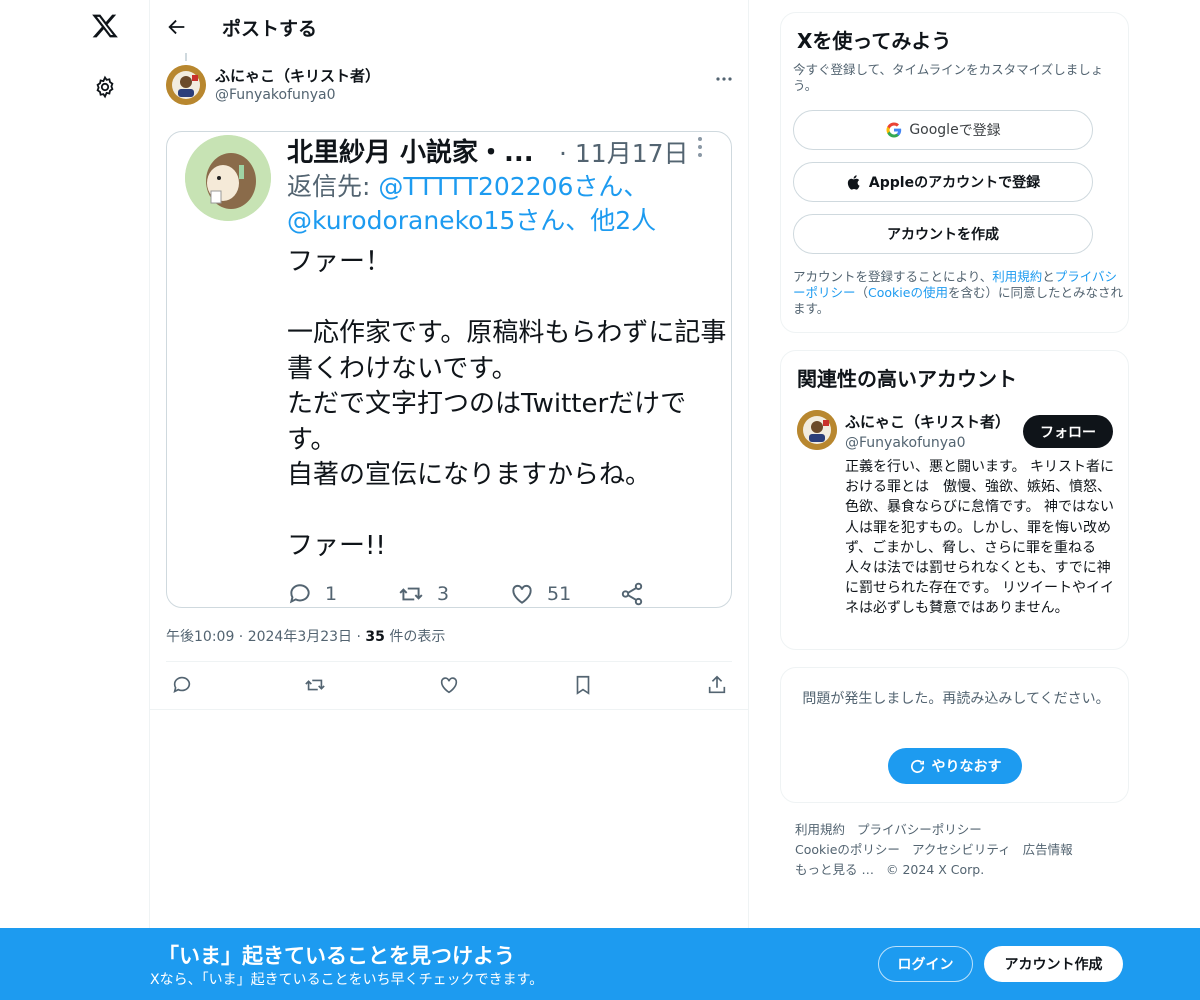  I want to click on apple-icon, so click(853, 182).